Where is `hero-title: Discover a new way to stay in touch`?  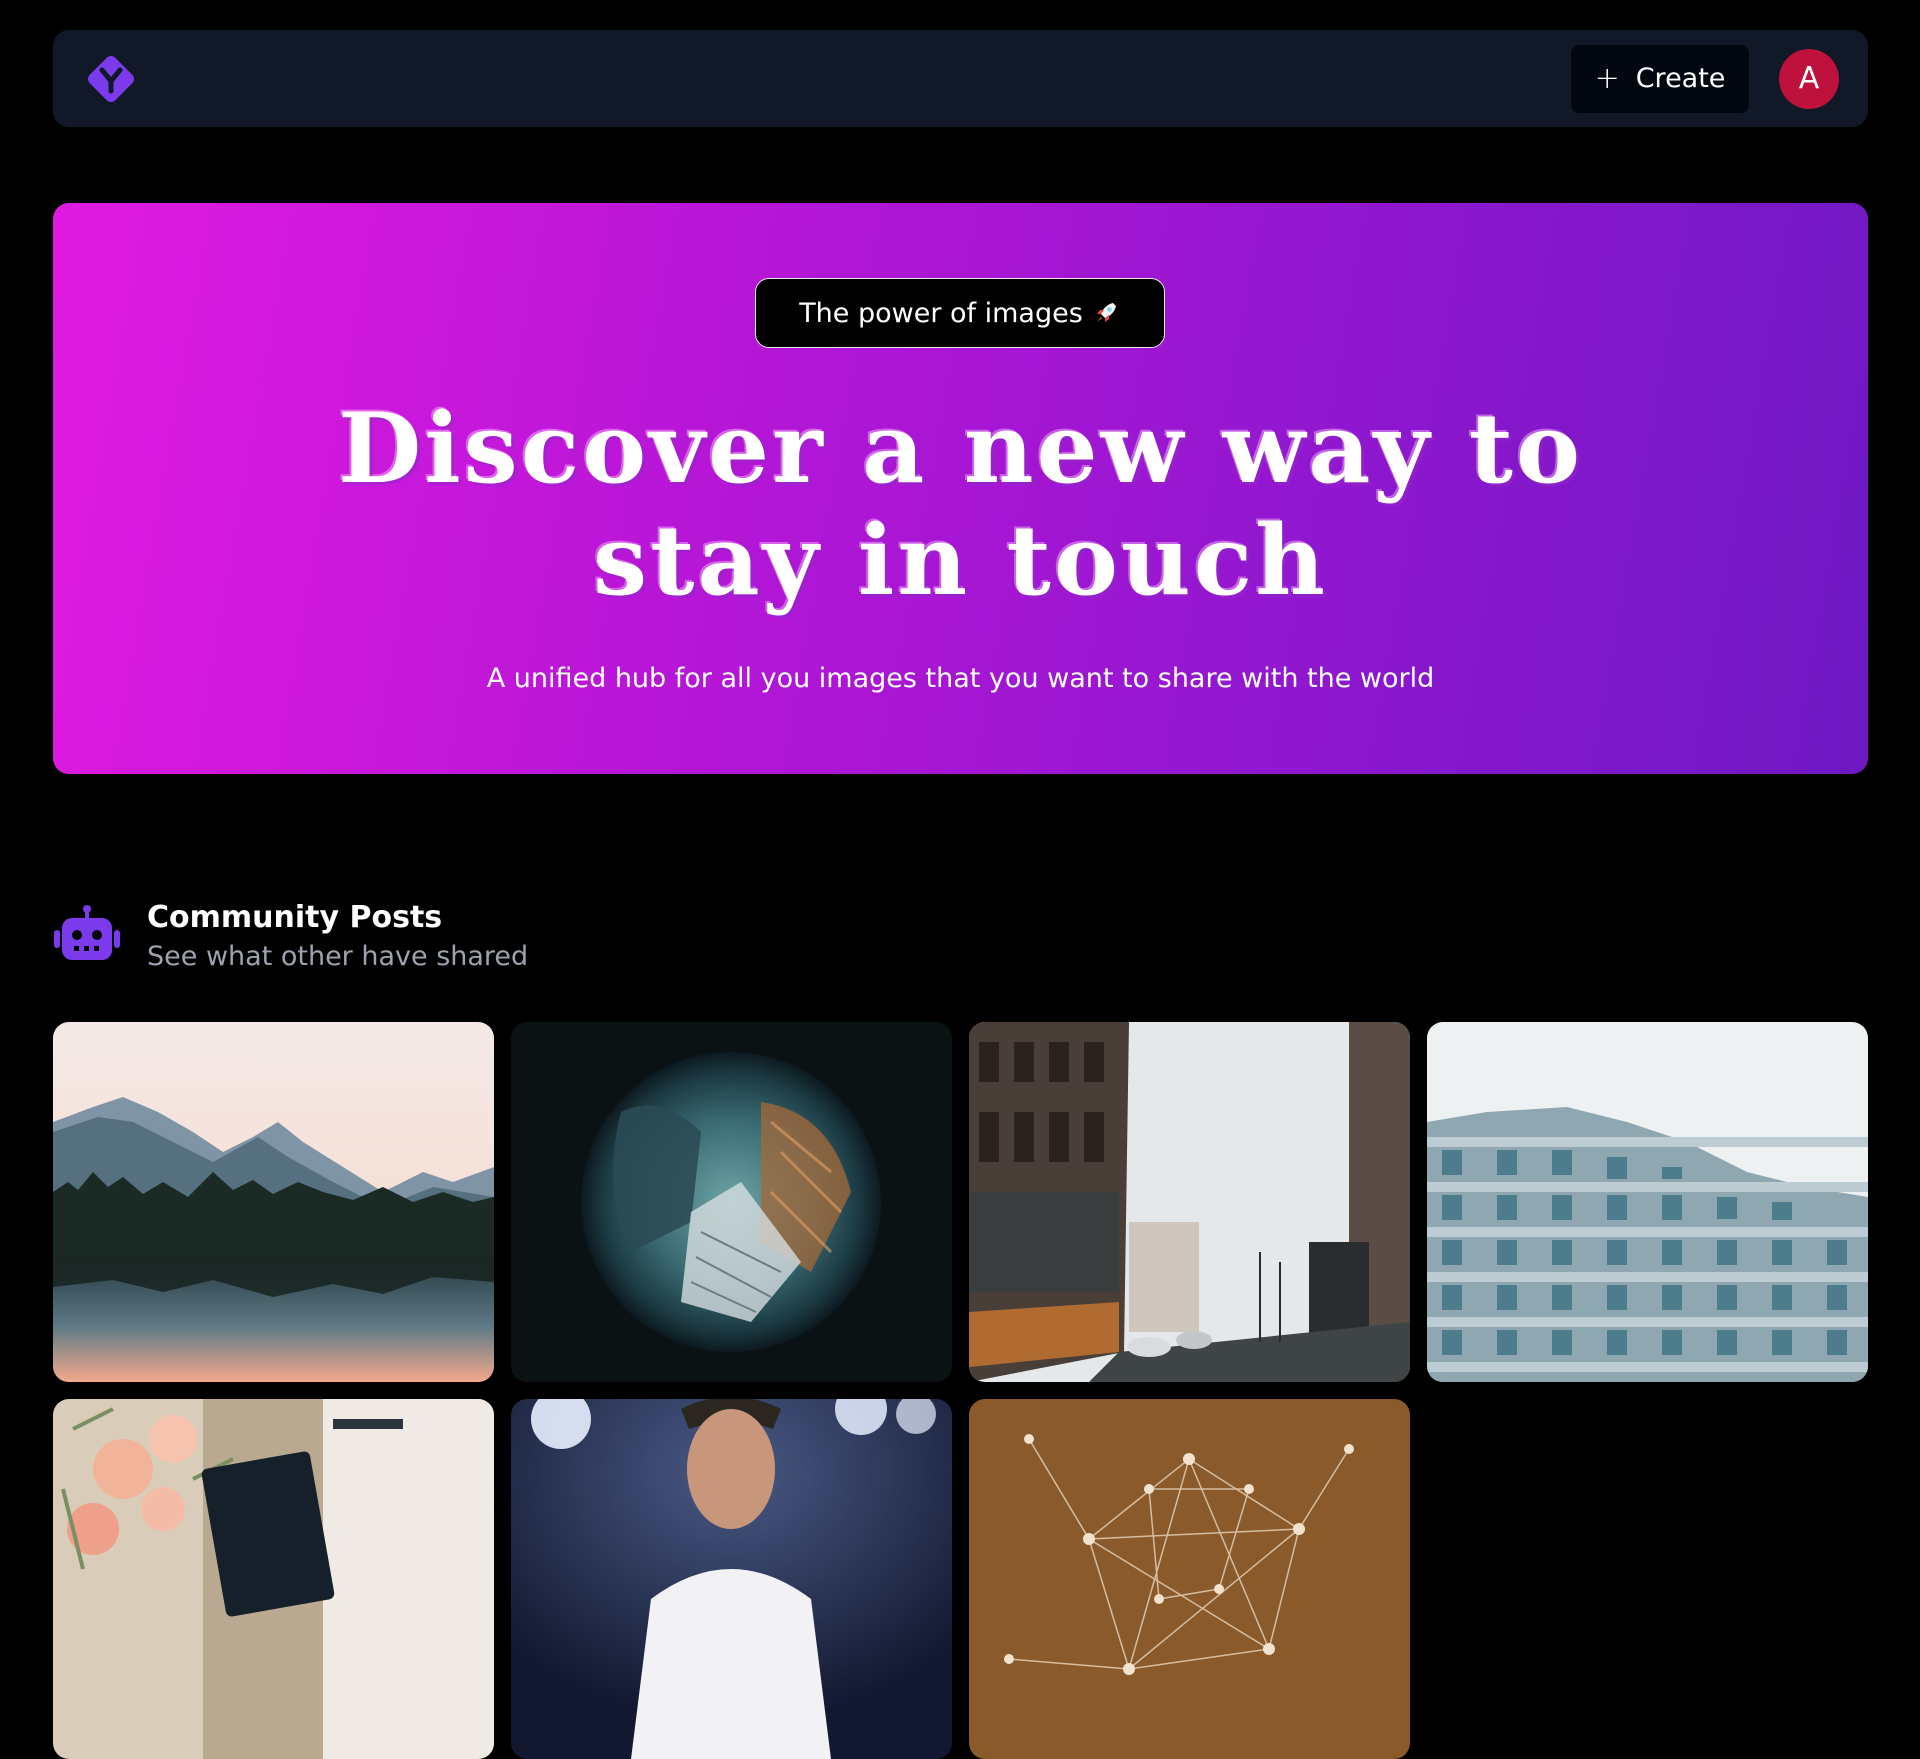
hero-title: Discover a new way to stay in touch is located at coordinates (960, 504).